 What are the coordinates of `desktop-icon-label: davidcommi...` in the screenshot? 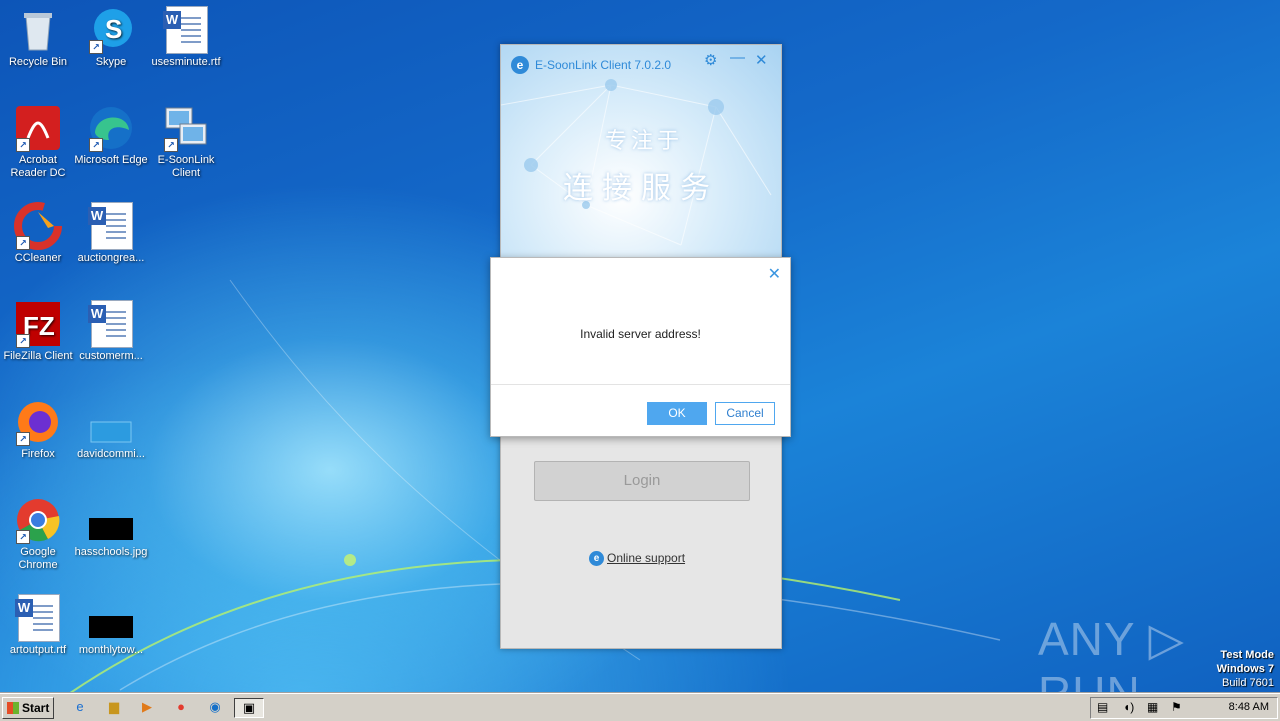 It's located at (111, 454).